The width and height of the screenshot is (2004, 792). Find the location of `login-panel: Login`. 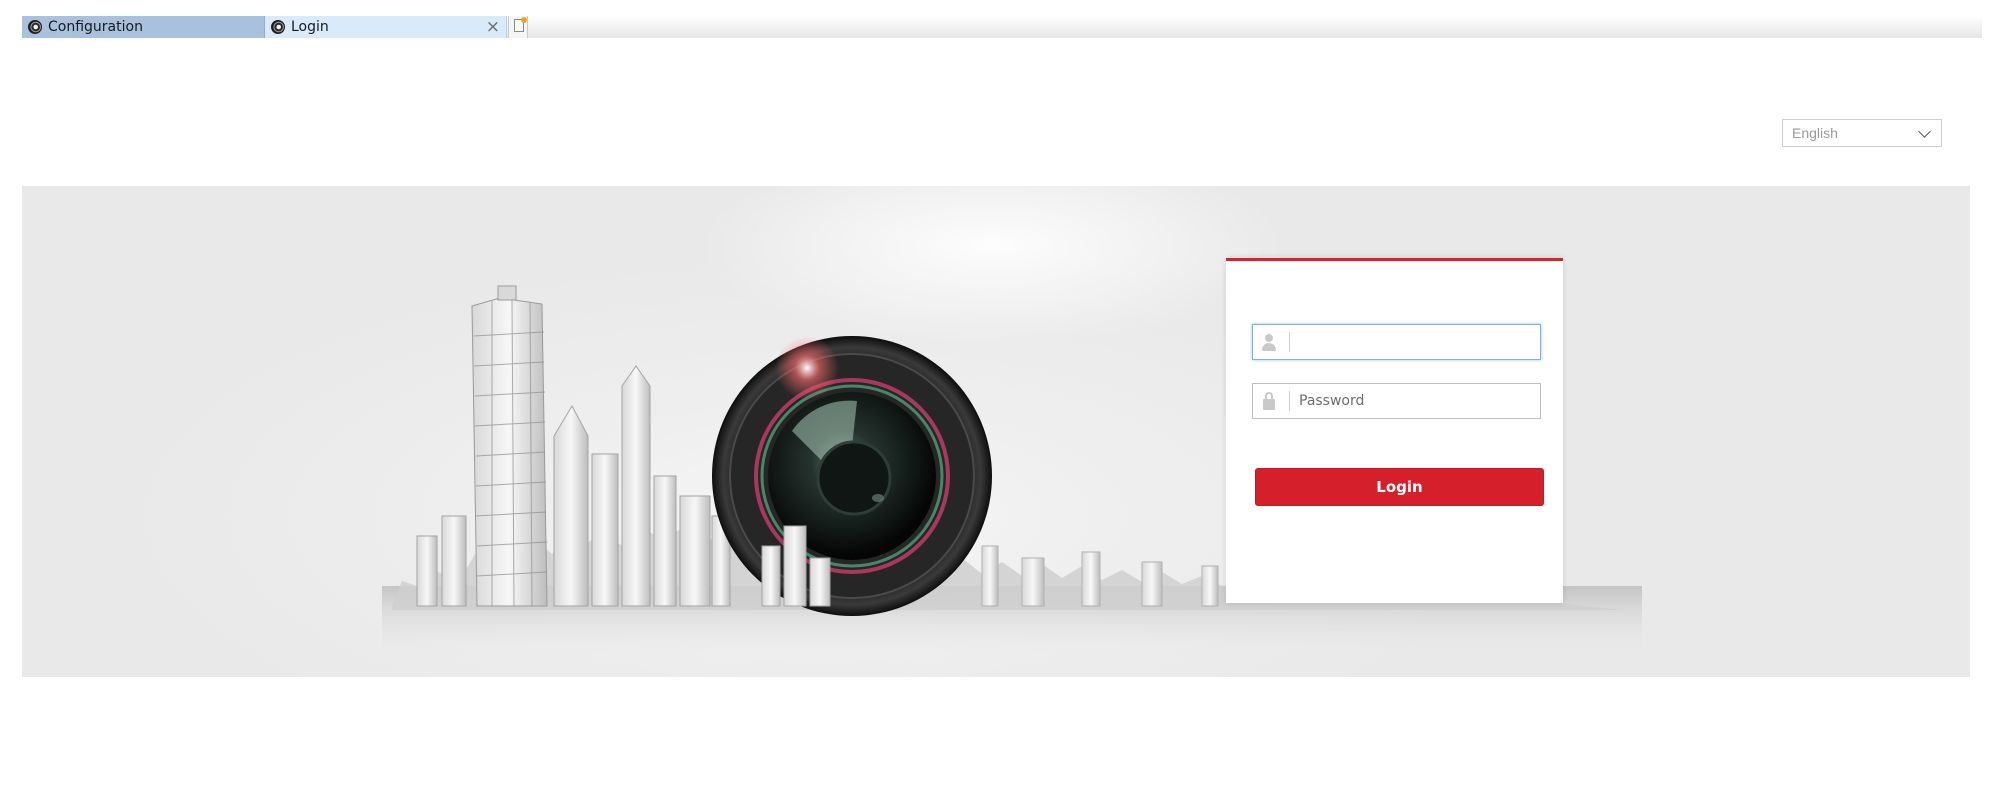

login-panel: Login is located at coordinates (1394, 430).